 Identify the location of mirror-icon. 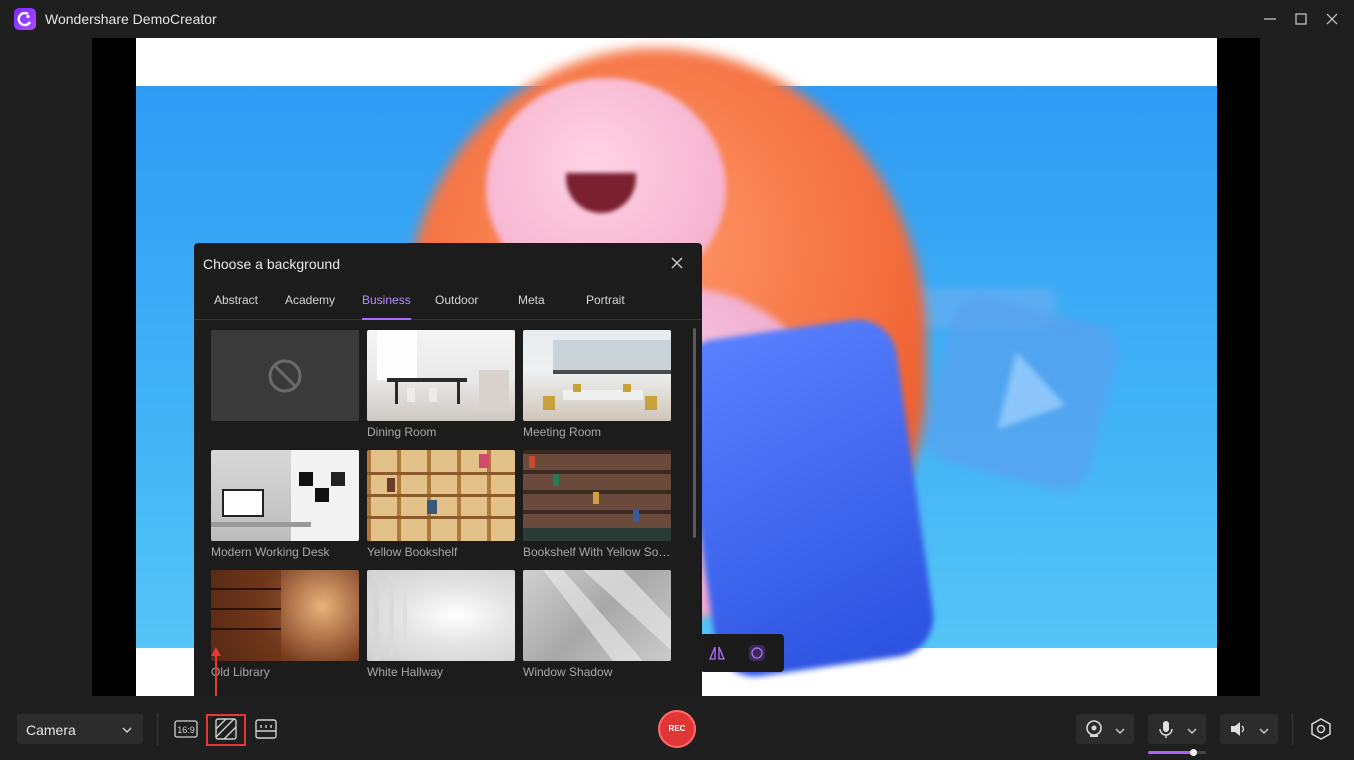
(717, 653).